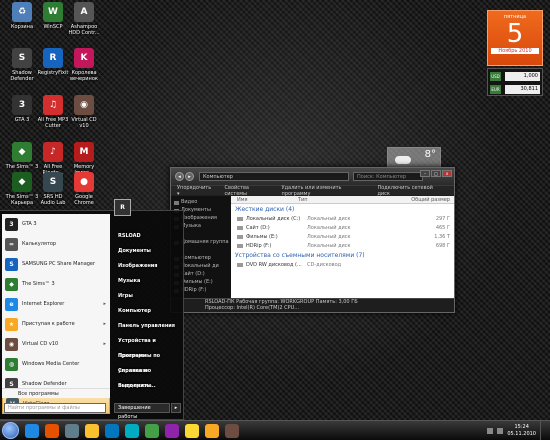 This screenshot has width=550, height=440. What do you see at coordinates (432, 199) in the screenshot?
I see `column-size: Общий размер` at bounding box center [432, 199].